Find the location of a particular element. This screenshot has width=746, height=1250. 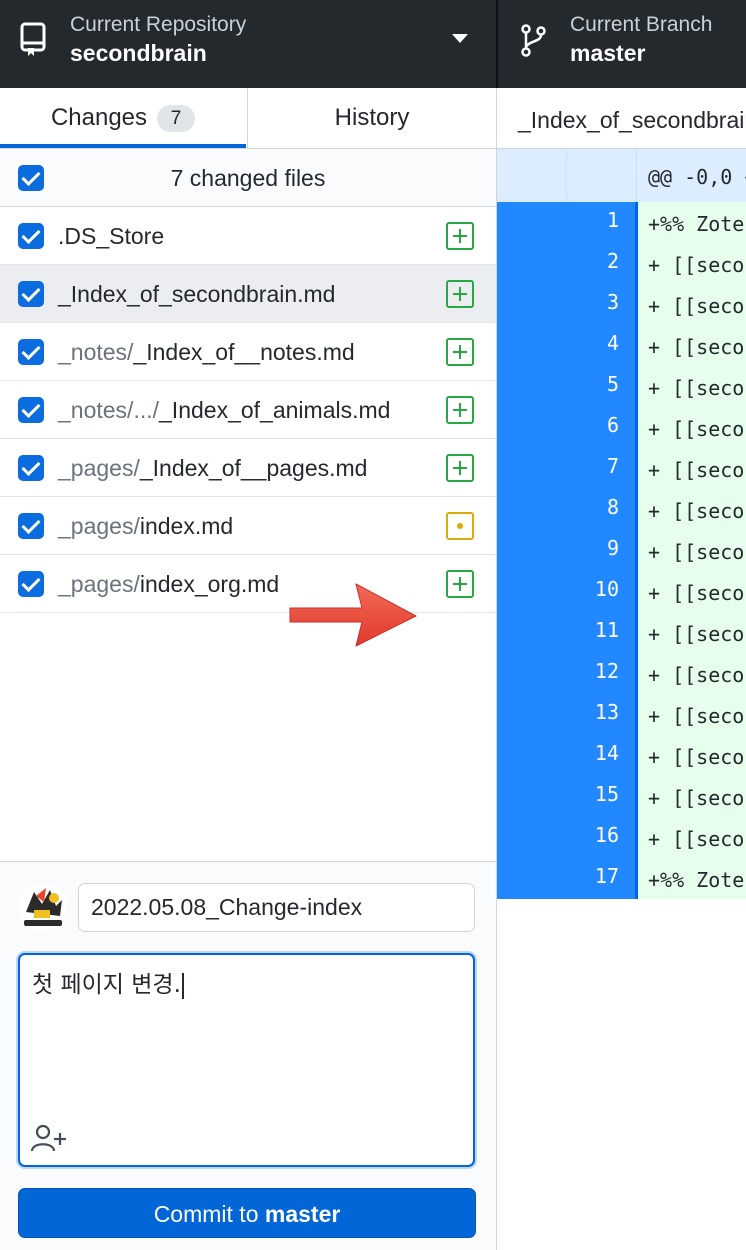

diff-line: 4+ [[secondbrain]] is located at coordinates (621, 345).